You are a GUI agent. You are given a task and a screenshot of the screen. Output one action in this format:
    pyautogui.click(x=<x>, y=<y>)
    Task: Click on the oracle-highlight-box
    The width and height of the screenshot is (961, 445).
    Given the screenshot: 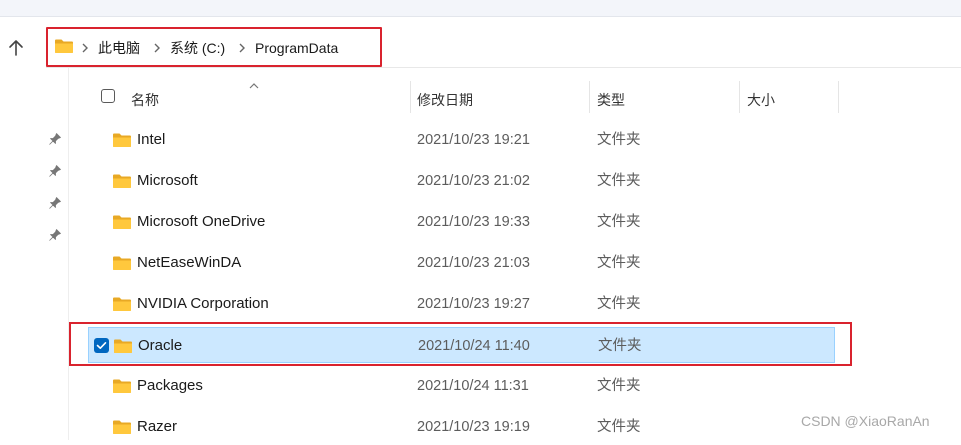 What is the action you would take?
    pyautogui.click(x=460, y=344)
    